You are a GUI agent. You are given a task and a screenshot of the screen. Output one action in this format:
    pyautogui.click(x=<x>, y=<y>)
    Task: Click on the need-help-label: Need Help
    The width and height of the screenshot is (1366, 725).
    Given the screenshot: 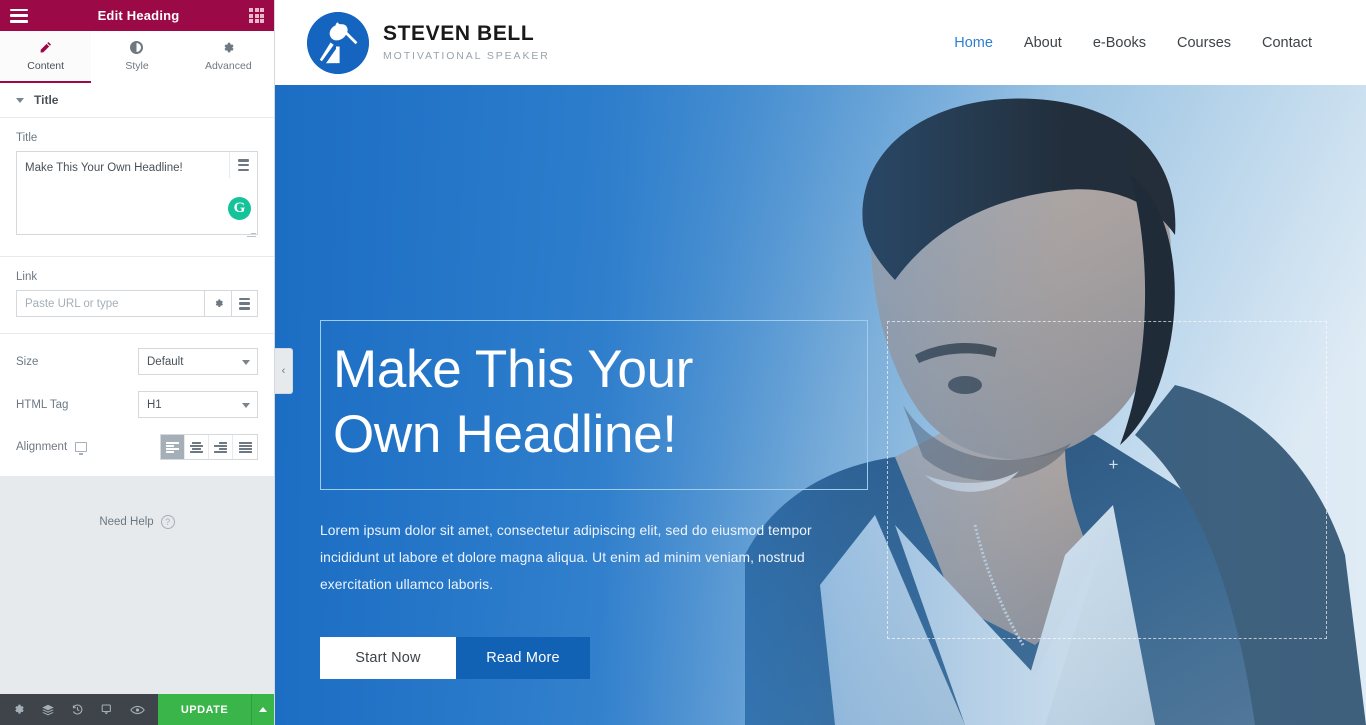 What is the action you would take?
    pyautogui.click(x=126, y=522)
    